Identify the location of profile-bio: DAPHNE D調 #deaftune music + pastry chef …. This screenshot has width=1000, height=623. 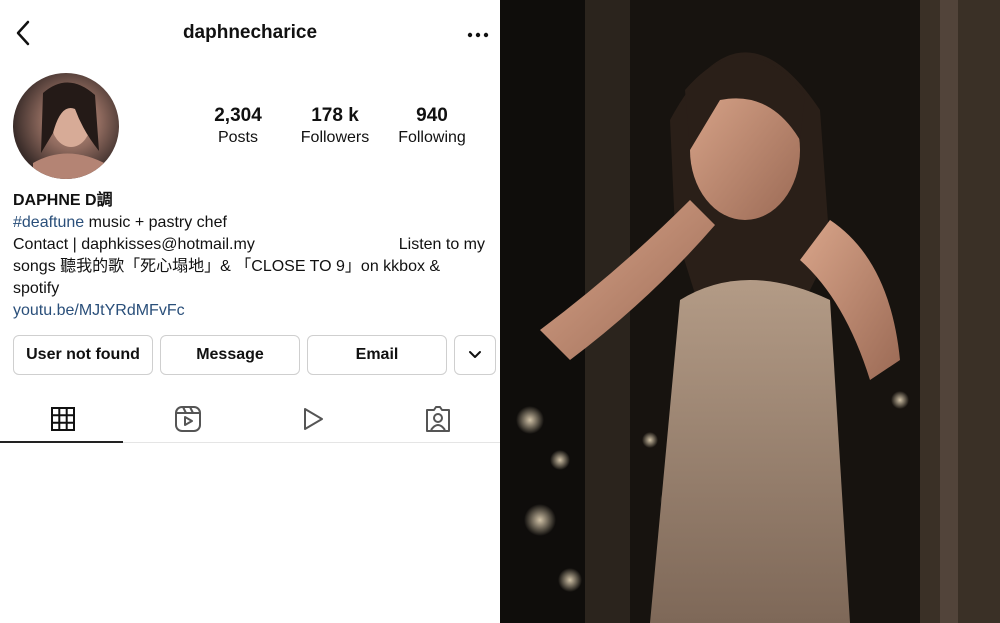
(253, 256).